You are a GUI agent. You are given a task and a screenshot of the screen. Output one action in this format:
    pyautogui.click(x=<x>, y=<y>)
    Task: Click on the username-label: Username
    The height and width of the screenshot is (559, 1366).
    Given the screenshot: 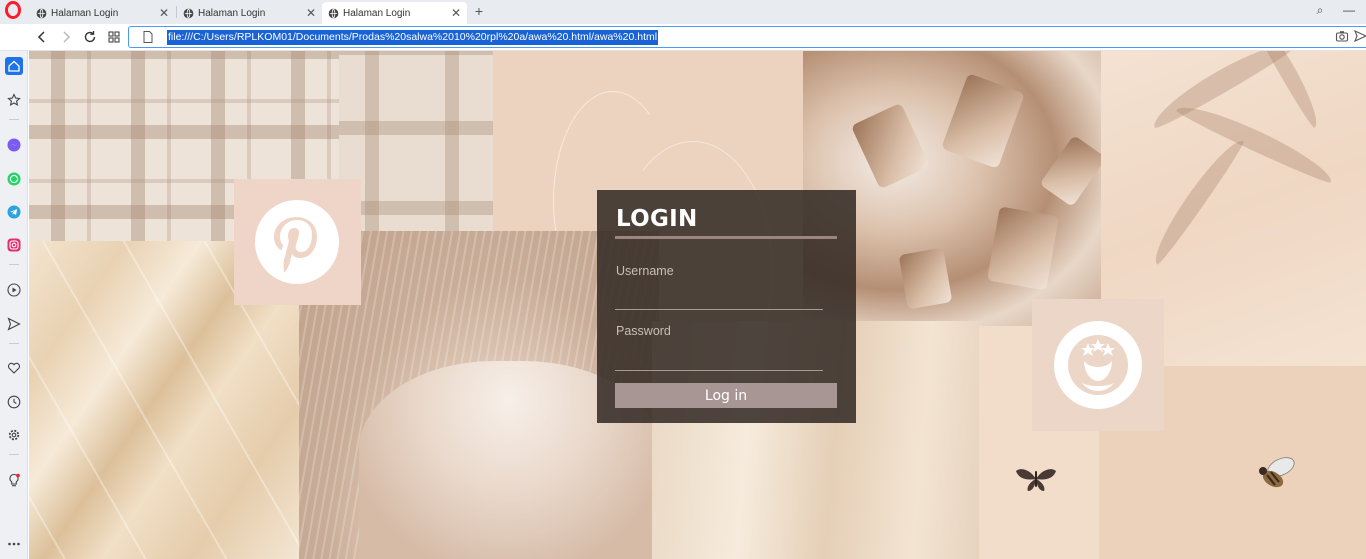 What is the action you would take?
    pyautogui.click(x=645, y=271)
    